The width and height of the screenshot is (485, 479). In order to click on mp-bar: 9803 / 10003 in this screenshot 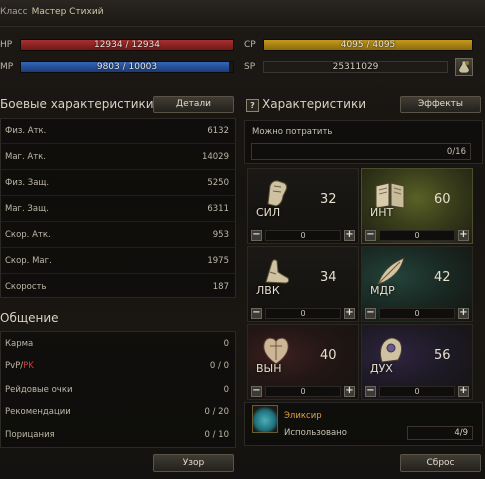, I will do `click(127, 67)`.